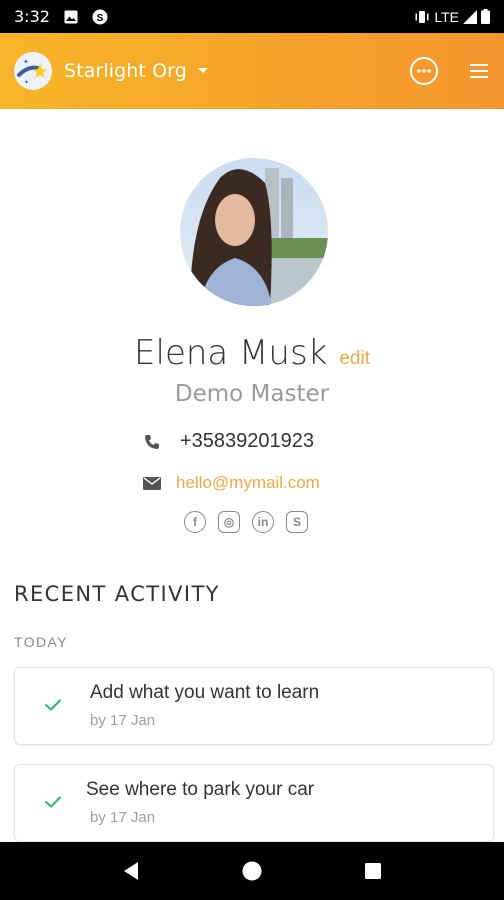 The image size is (504, 900). Describe the element at coordinates (263, 522) in the screenshot. I see `linkedin-icon: in` at that location.